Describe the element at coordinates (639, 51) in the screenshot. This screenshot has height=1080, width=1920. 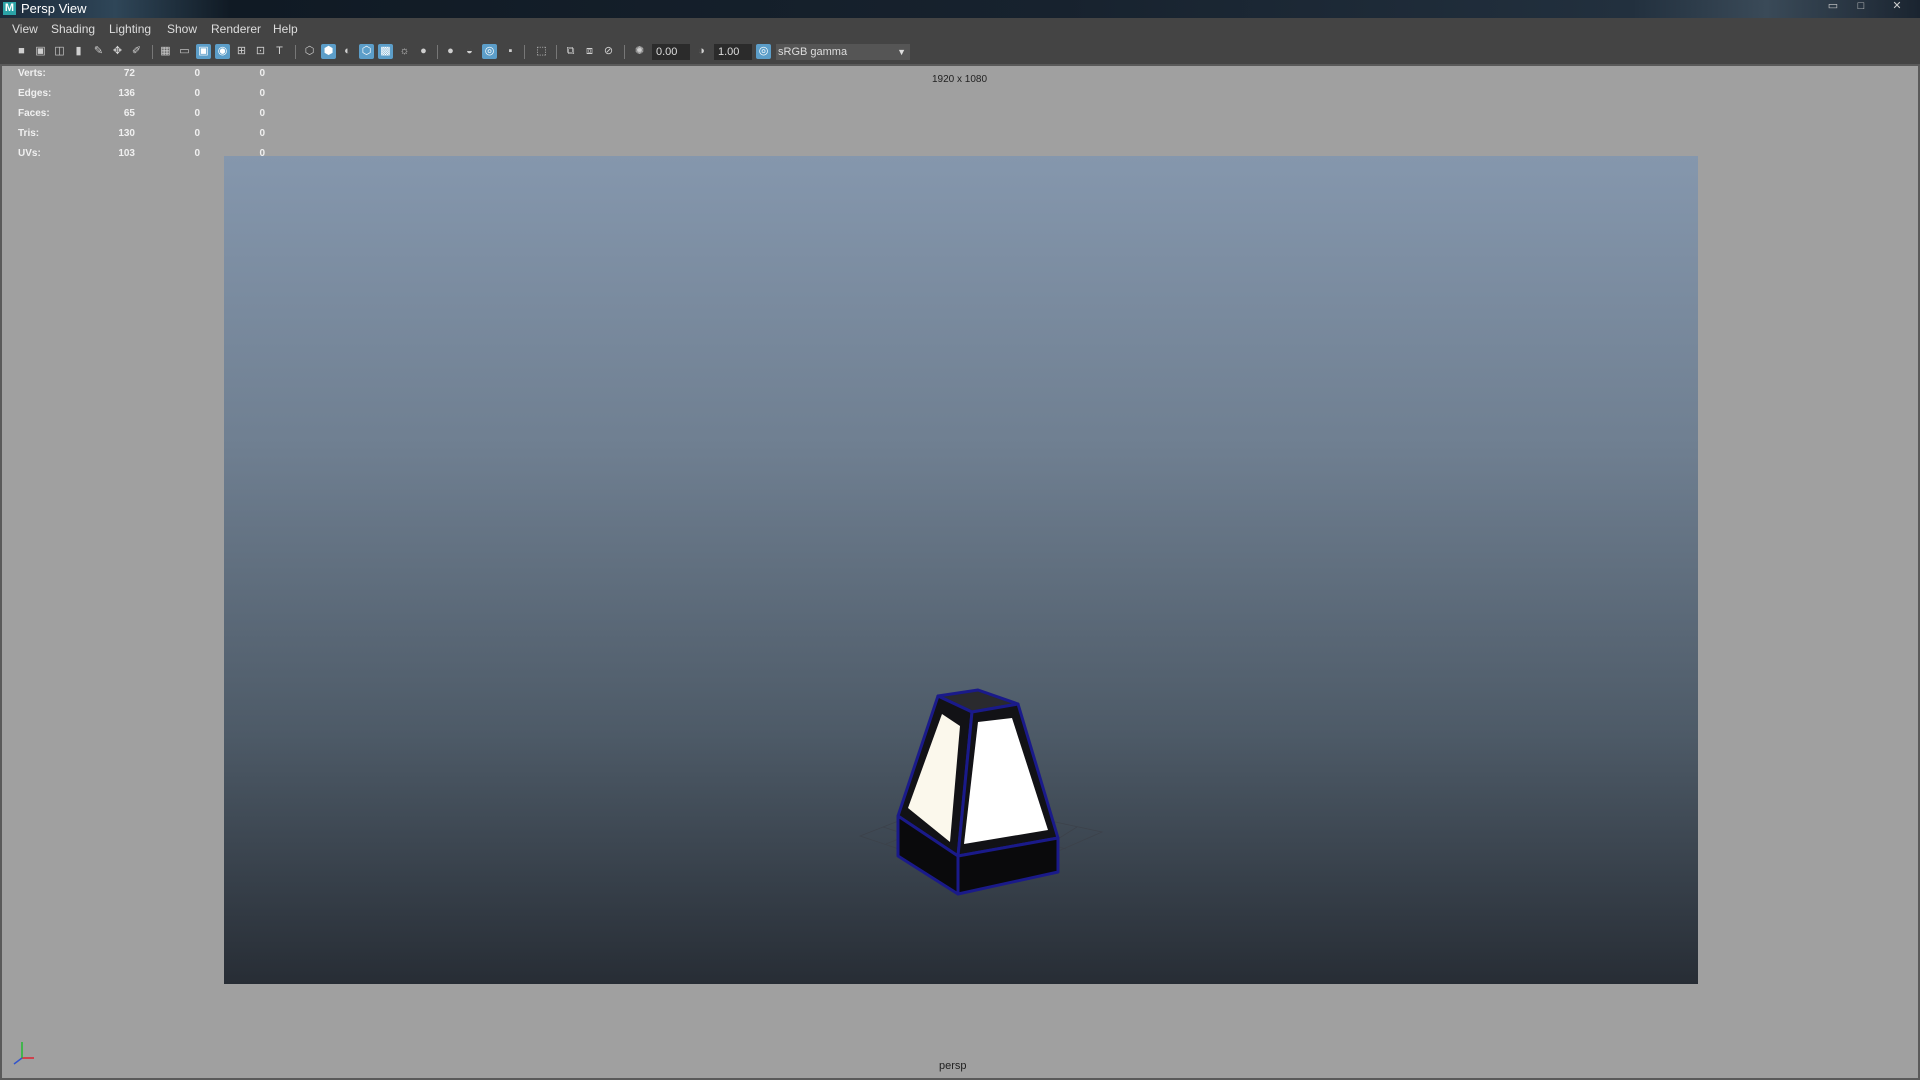
I see `exposure-icon: ✺` at that location.